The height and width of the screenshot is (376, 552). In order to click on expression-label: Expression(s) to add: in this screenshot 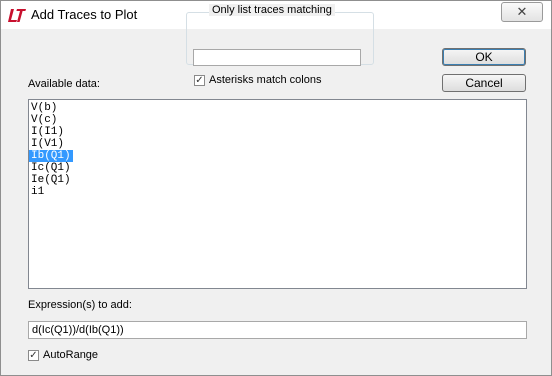, I will do `click(80, 305)`.